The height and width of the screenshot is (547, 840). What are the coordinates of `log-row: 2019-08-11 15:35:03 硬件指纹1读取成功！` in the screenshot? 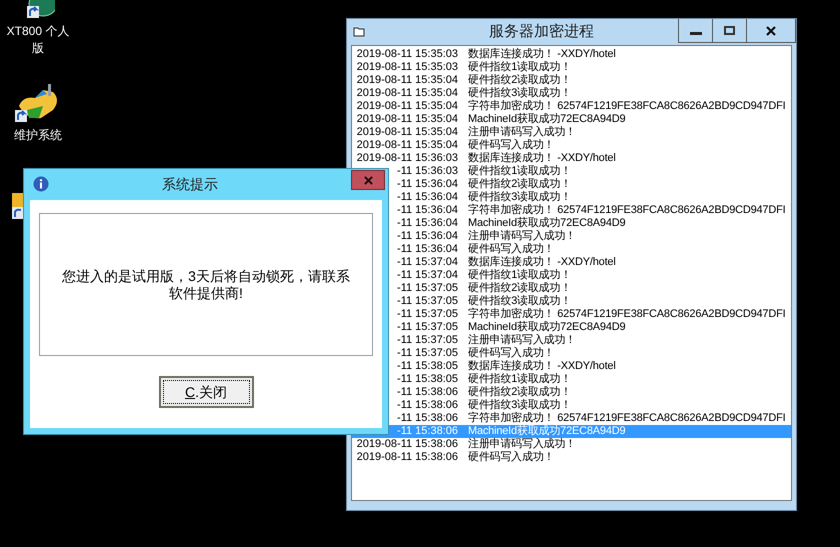 It's located at (571, 67).